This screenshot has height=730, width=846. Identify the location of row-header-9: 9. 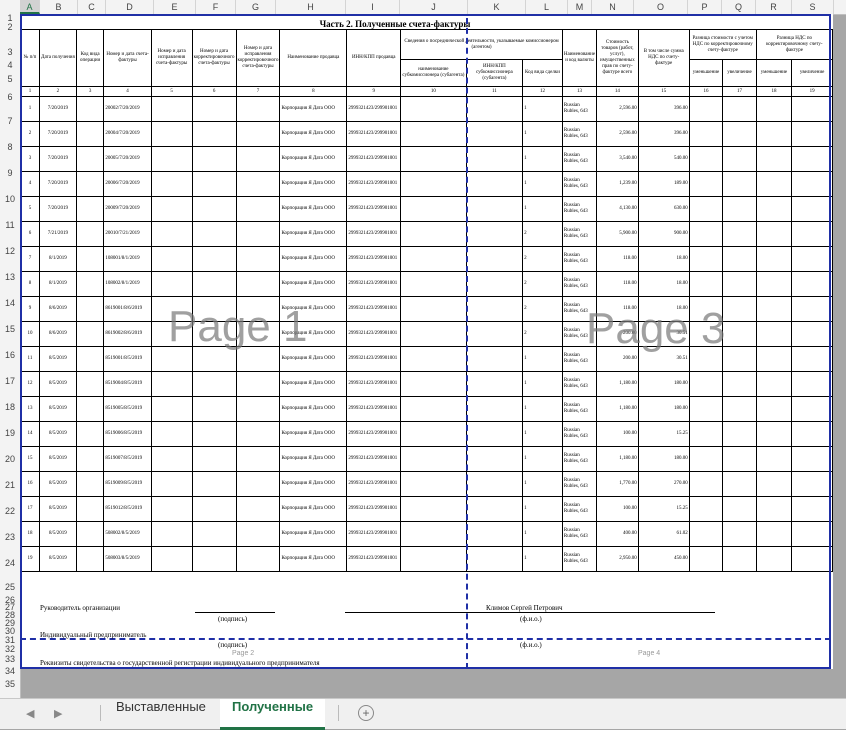
(10, 173).